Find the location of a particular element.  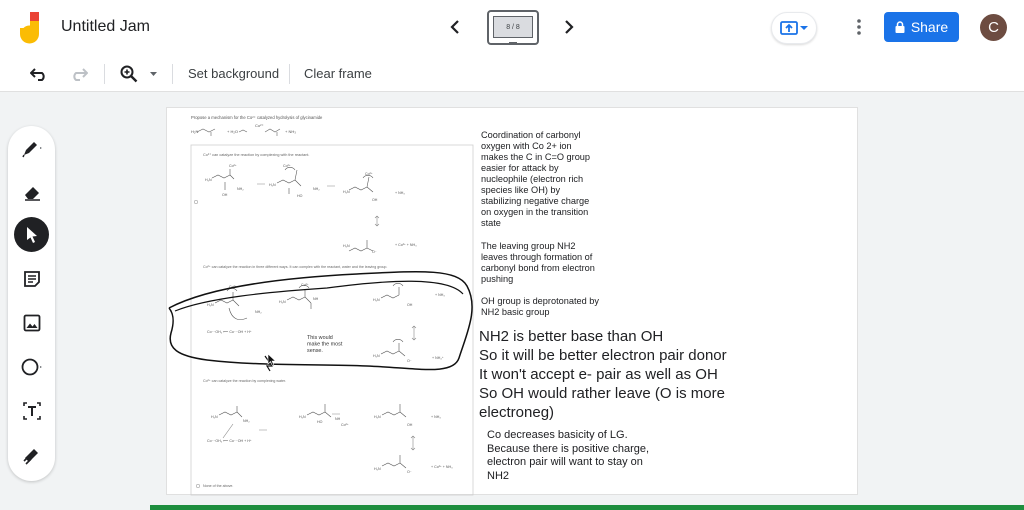

circle-icon is located at coordinates (31, 366).